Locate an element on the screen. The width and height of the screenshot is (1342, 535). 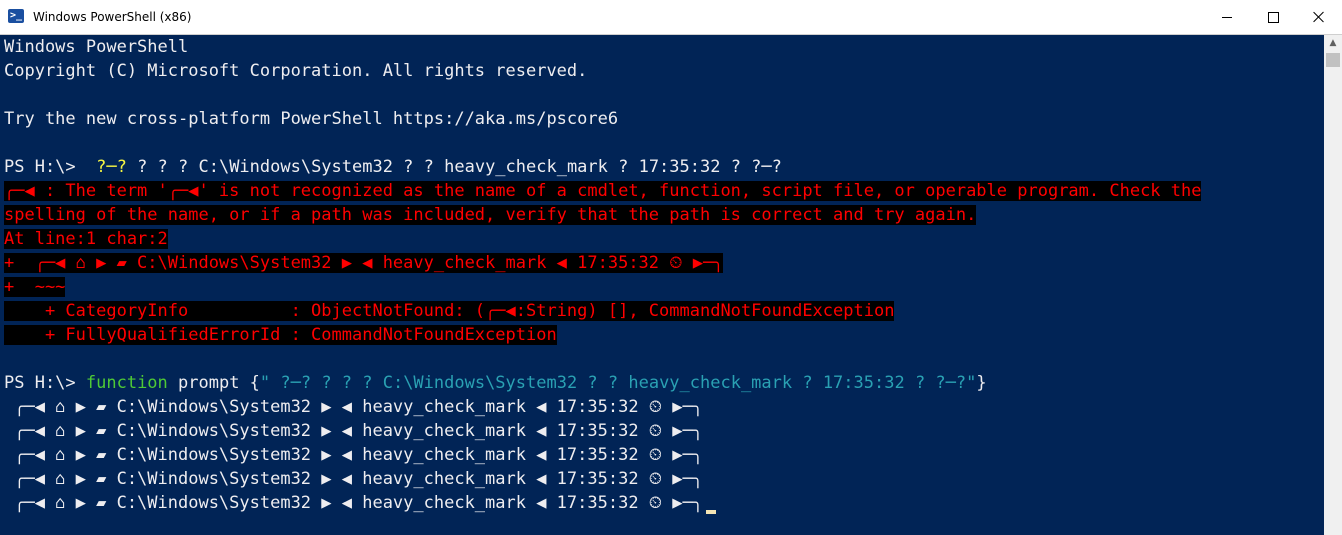
close-icon is located at coordinates (1319, 17).